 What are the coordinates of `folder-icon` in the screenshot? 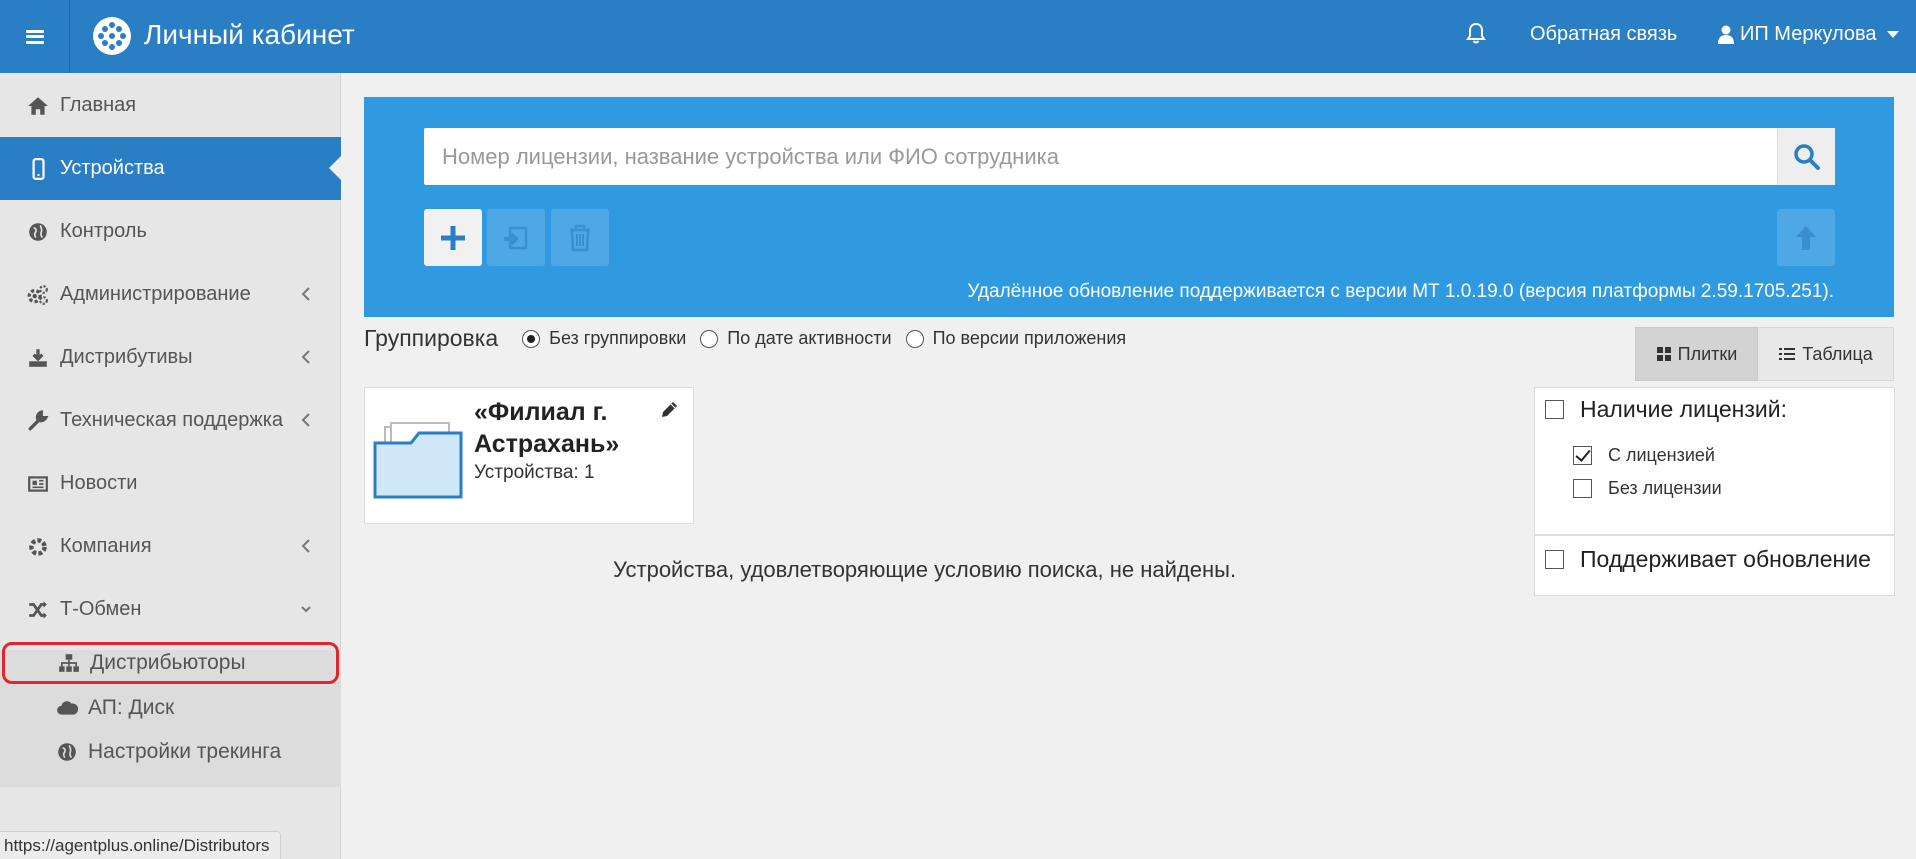 It's located at (418, 460).